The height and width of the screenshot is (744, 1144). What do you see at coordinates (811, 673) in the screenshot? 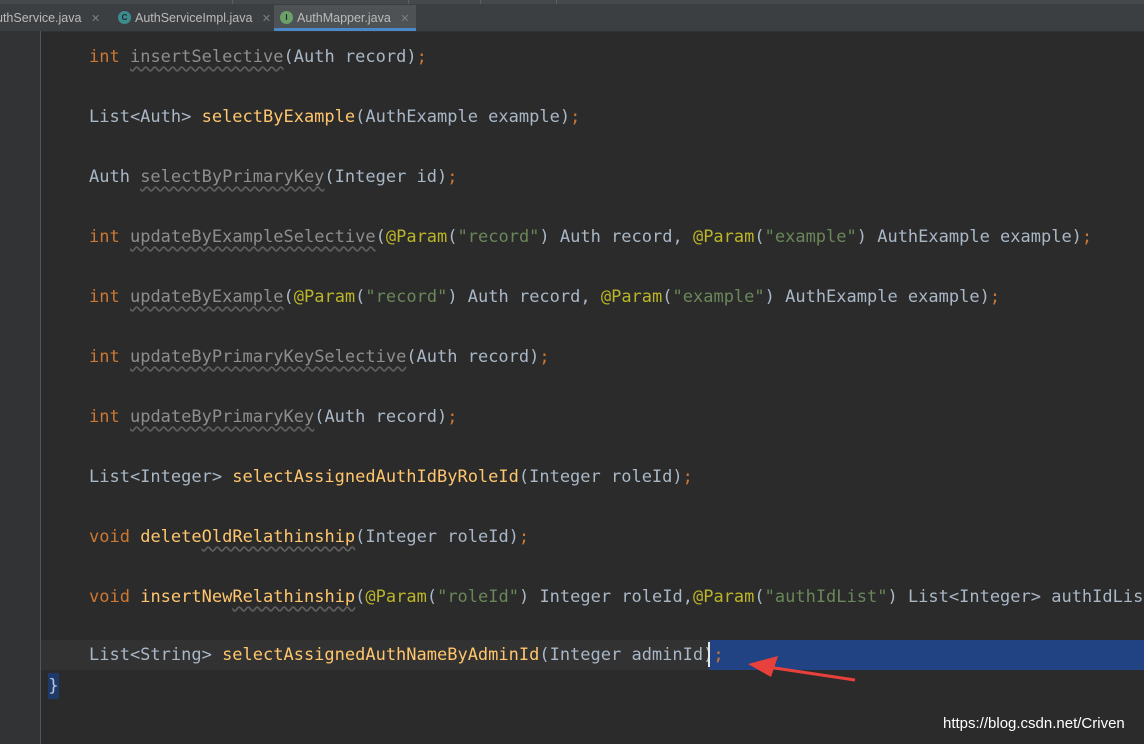
I see `arrow-shaft` at bounding box center [811, 673].